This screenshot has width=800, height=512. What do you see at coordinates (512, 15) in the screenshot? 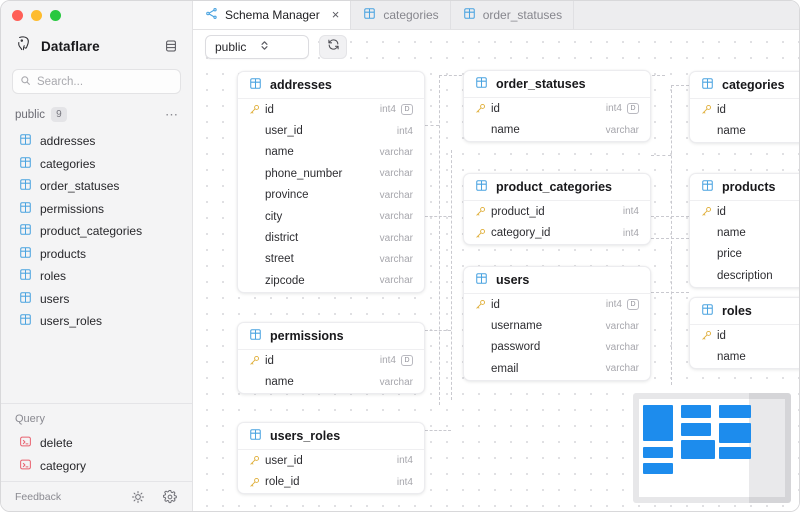
I see `tab-order_statuses: order_statuses` at bounding box center [512, 15].